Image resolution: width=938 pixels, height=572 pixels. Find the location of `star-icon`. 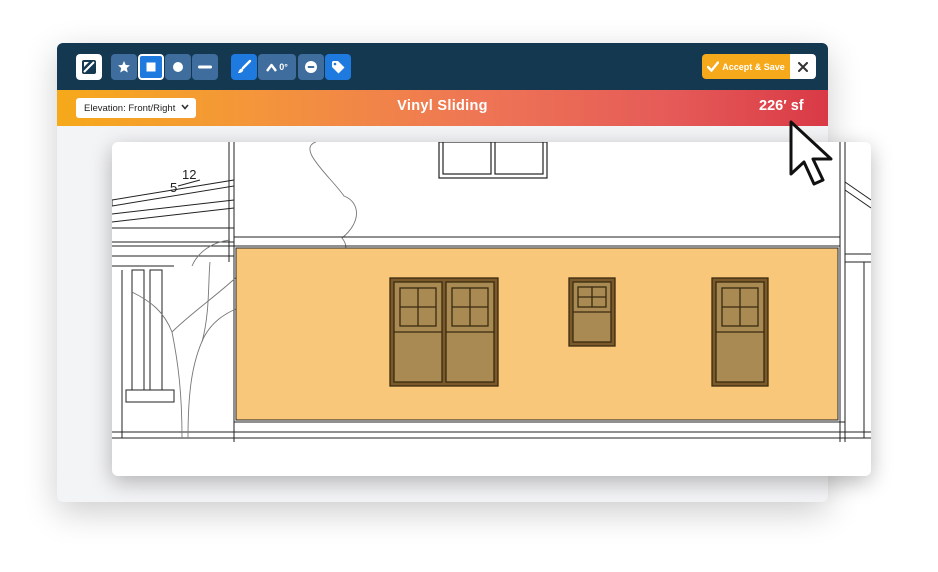

star-icon is located at coordinates (124, 67).